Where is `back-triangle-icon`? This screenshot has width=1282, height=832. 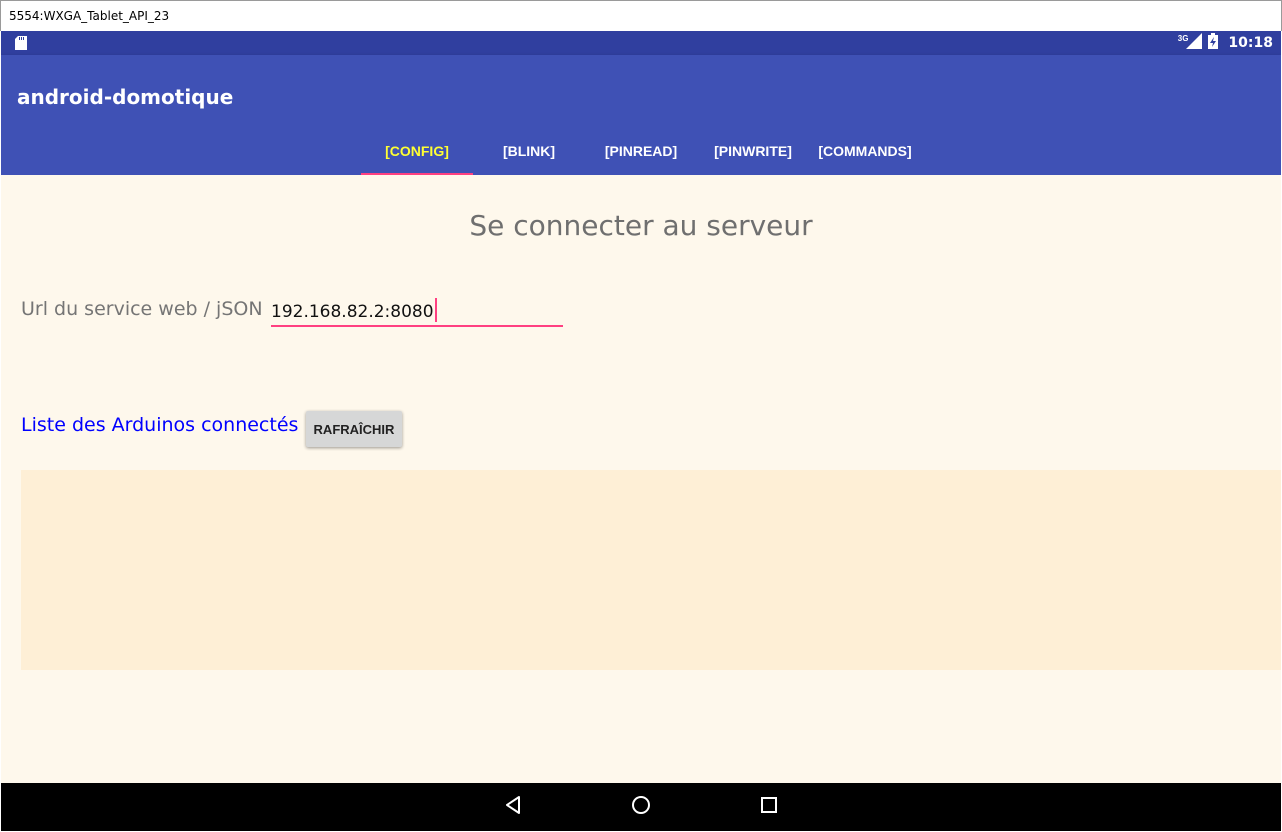
back-triangle-icon is located at coordinates (513, 807).